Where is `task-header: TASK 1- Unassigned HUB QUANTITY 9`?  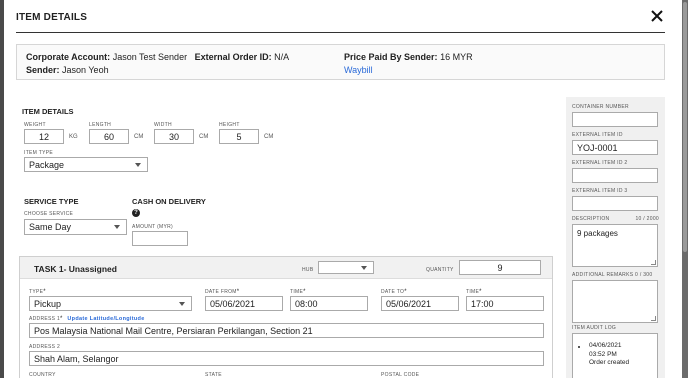
task-header: TASK 1- Unassigned HUB QUANTITY 9 is located at coordinates (286, 268).